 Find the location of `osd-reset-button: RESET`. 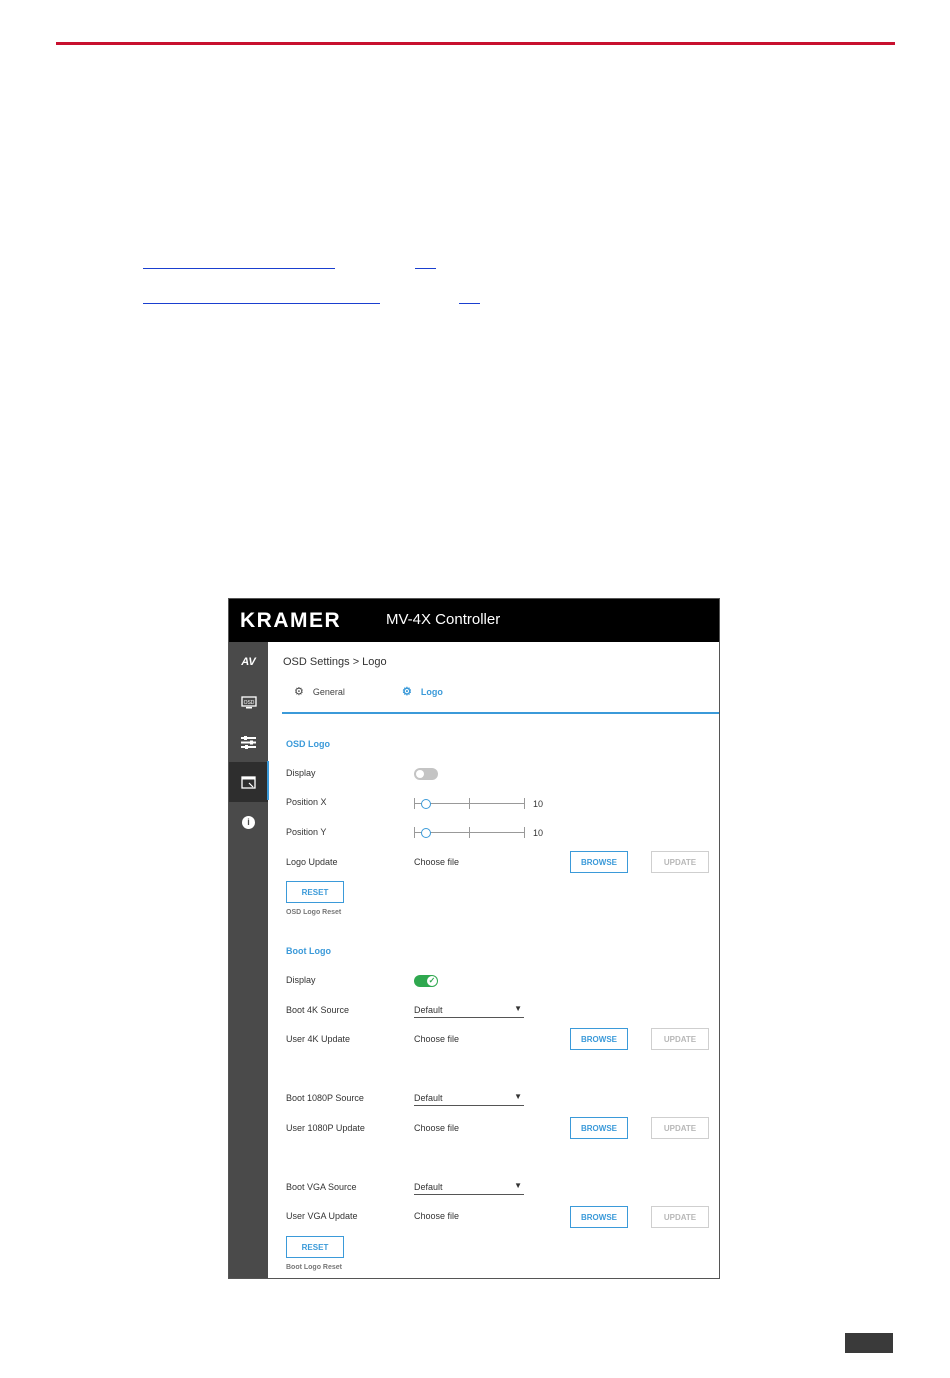

osd-reset-button: RESET is located at coordinates (315, 892).